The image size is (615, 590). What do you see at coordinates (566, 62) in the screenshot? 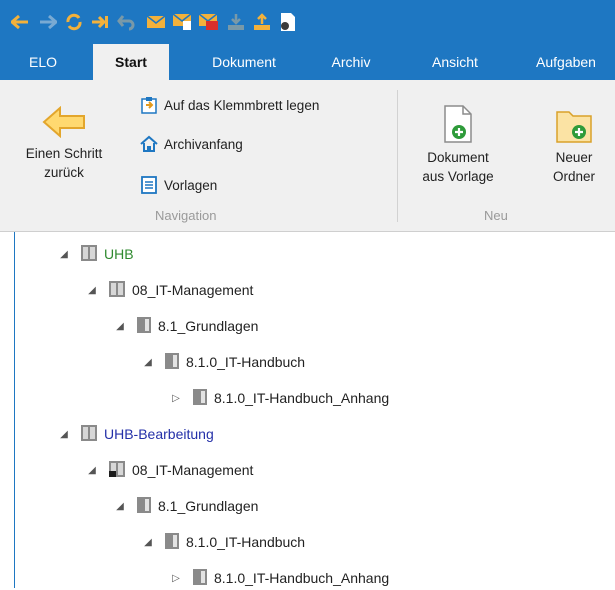
I see `tab-aufgaben: Aufgaben` at bounding box center [566, 62].